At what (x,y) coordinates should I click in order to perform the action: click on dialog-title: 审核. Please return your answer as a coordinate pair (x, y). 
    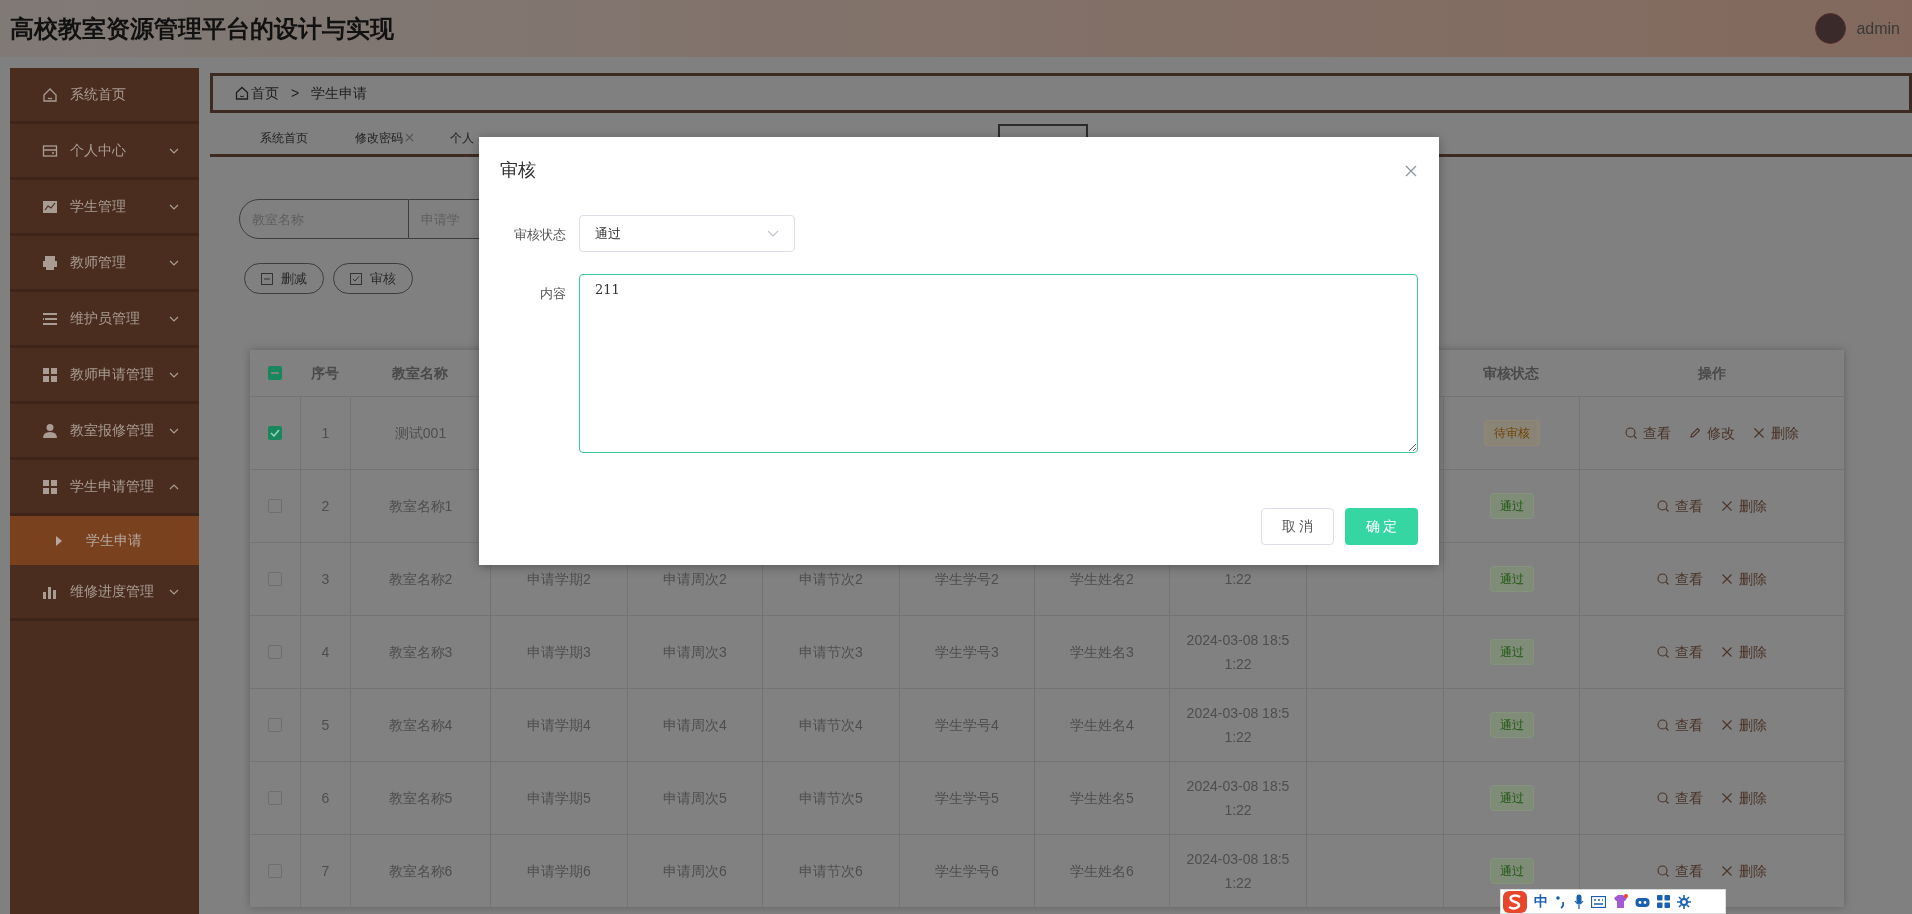
    Looking at the image, I should click on (518, 170).